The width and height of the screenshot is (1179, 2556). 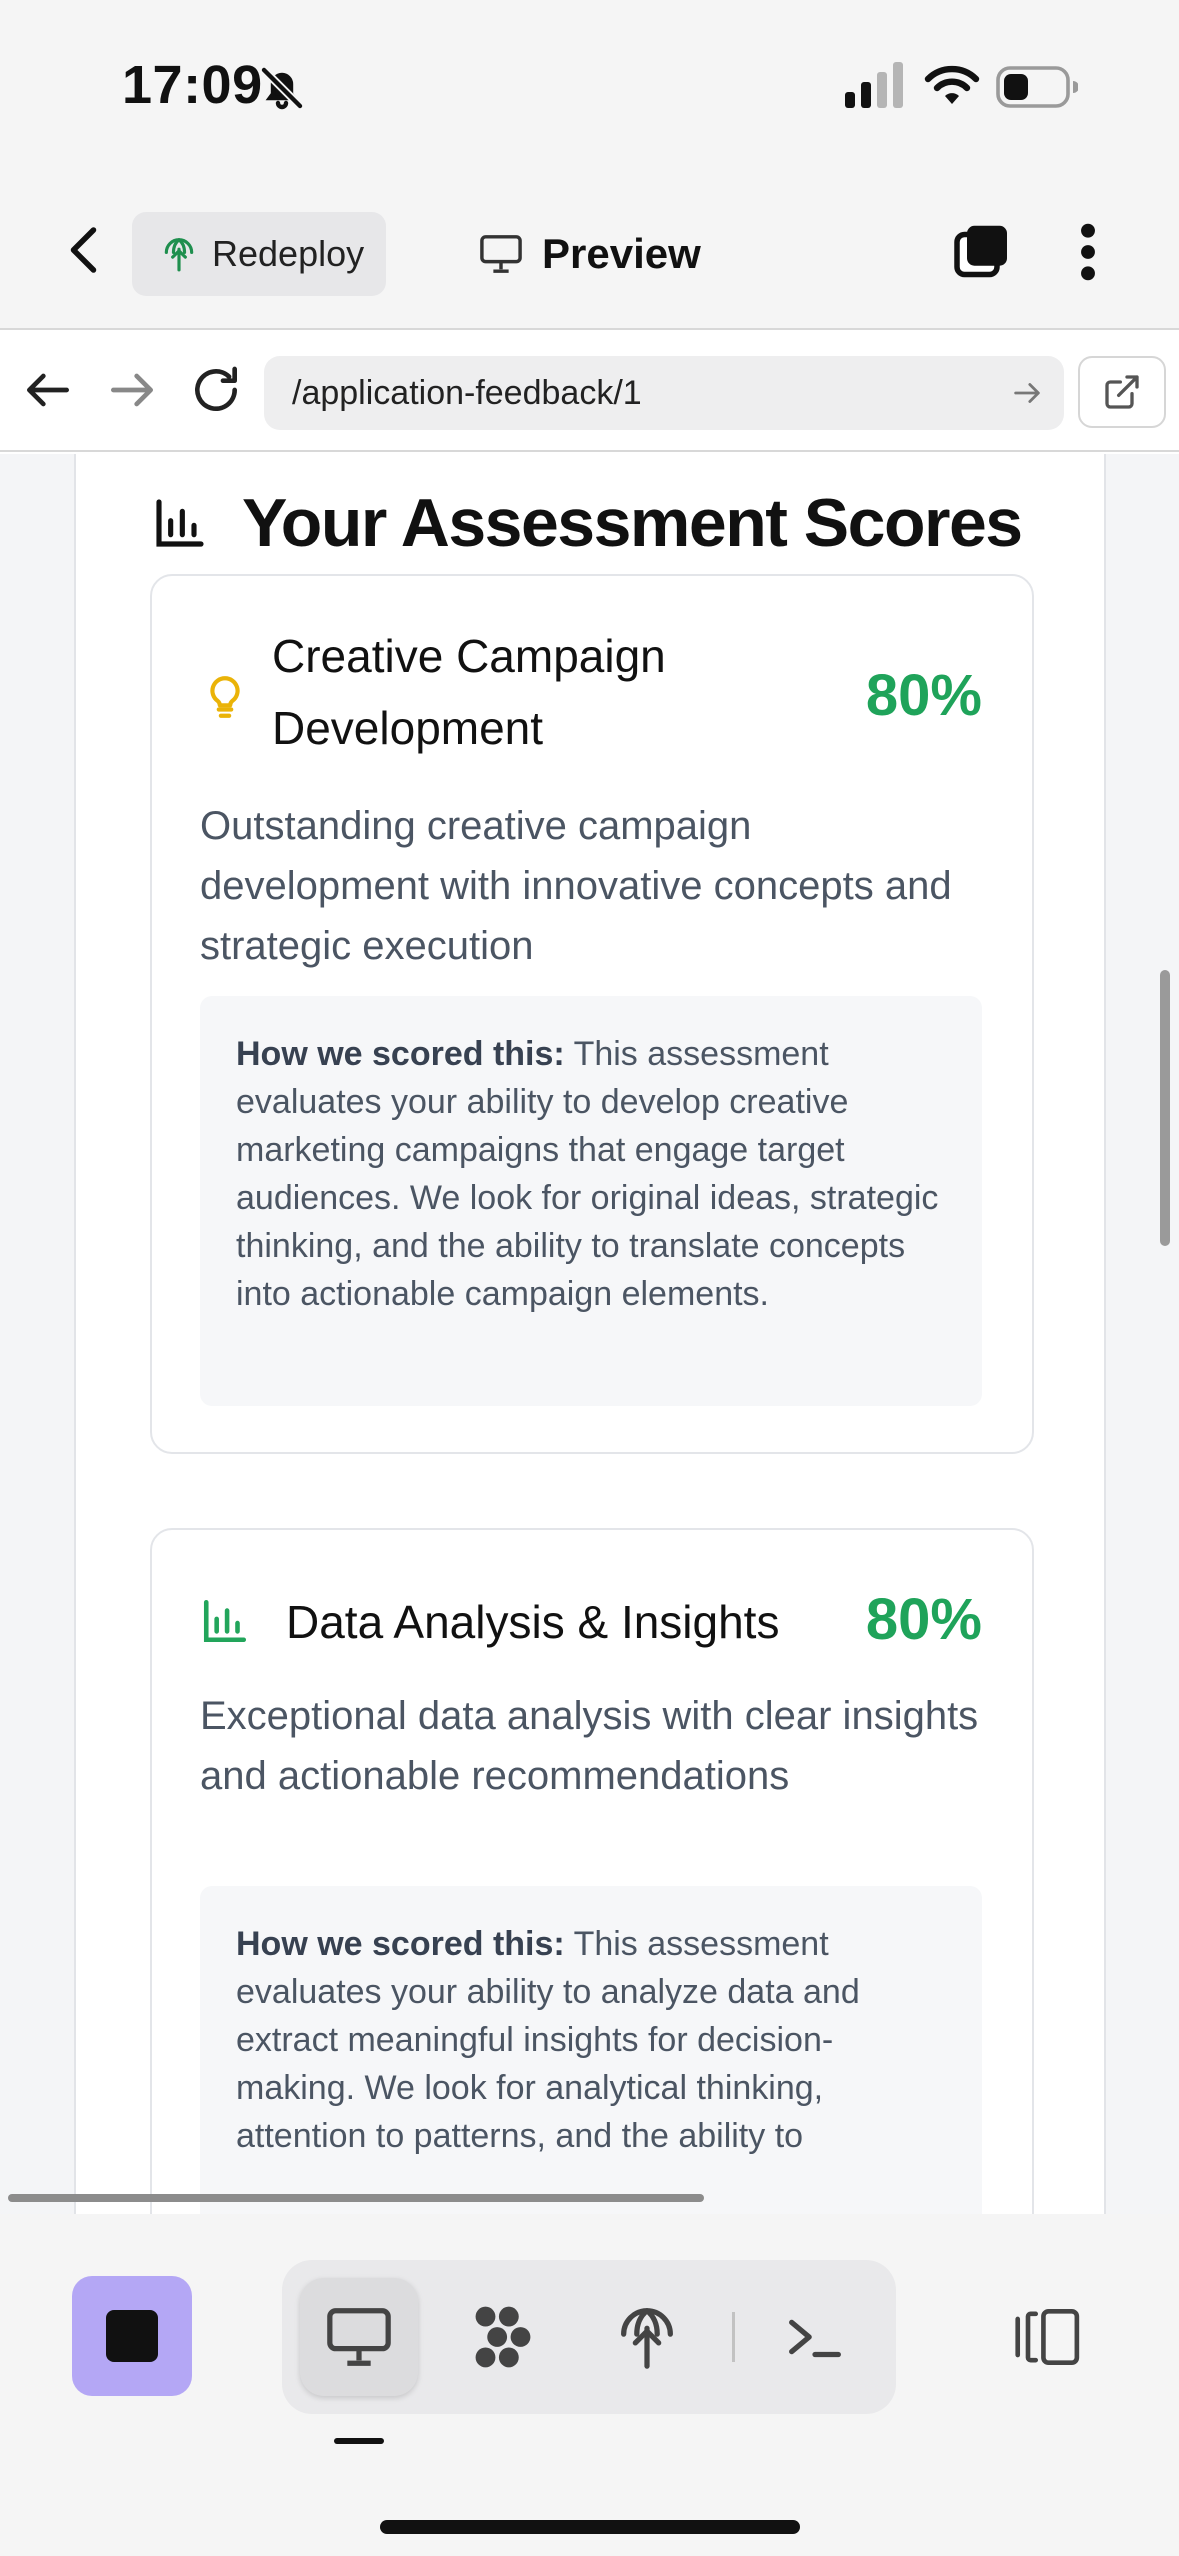 I want to click on vertical-scrollbar, so click(x=1165, y=1108).